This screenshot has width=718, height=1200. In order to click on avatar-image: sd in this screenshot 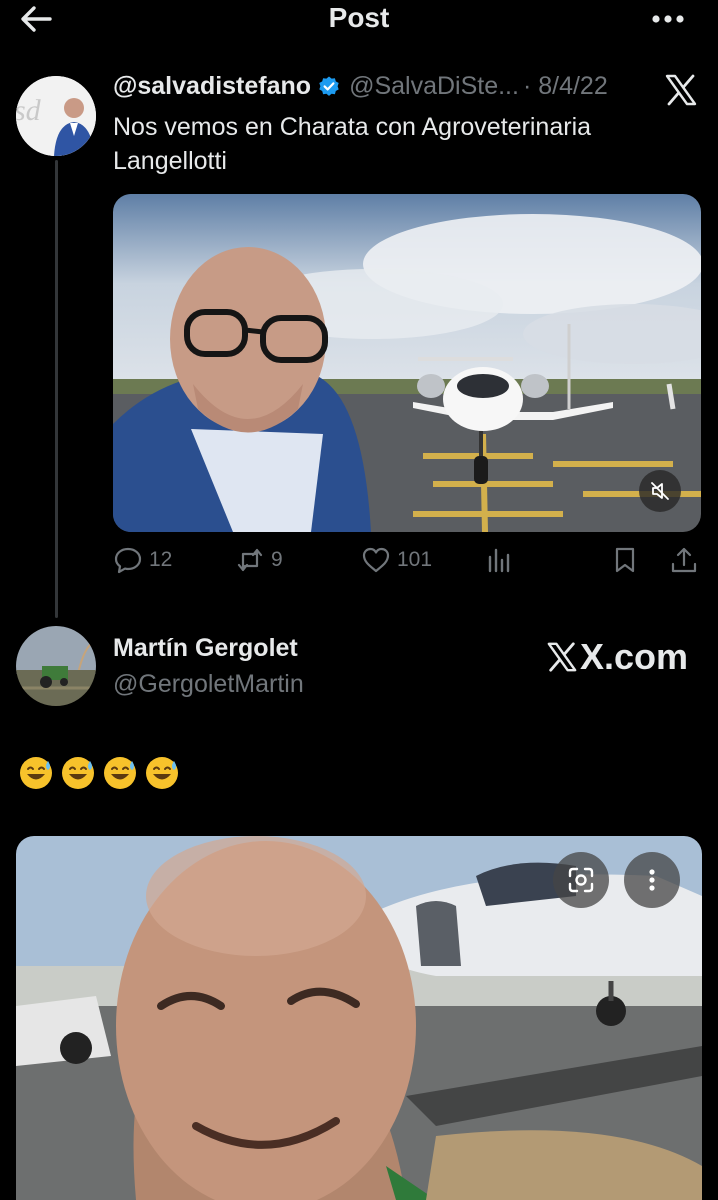, I will do `click(56, 116)`.